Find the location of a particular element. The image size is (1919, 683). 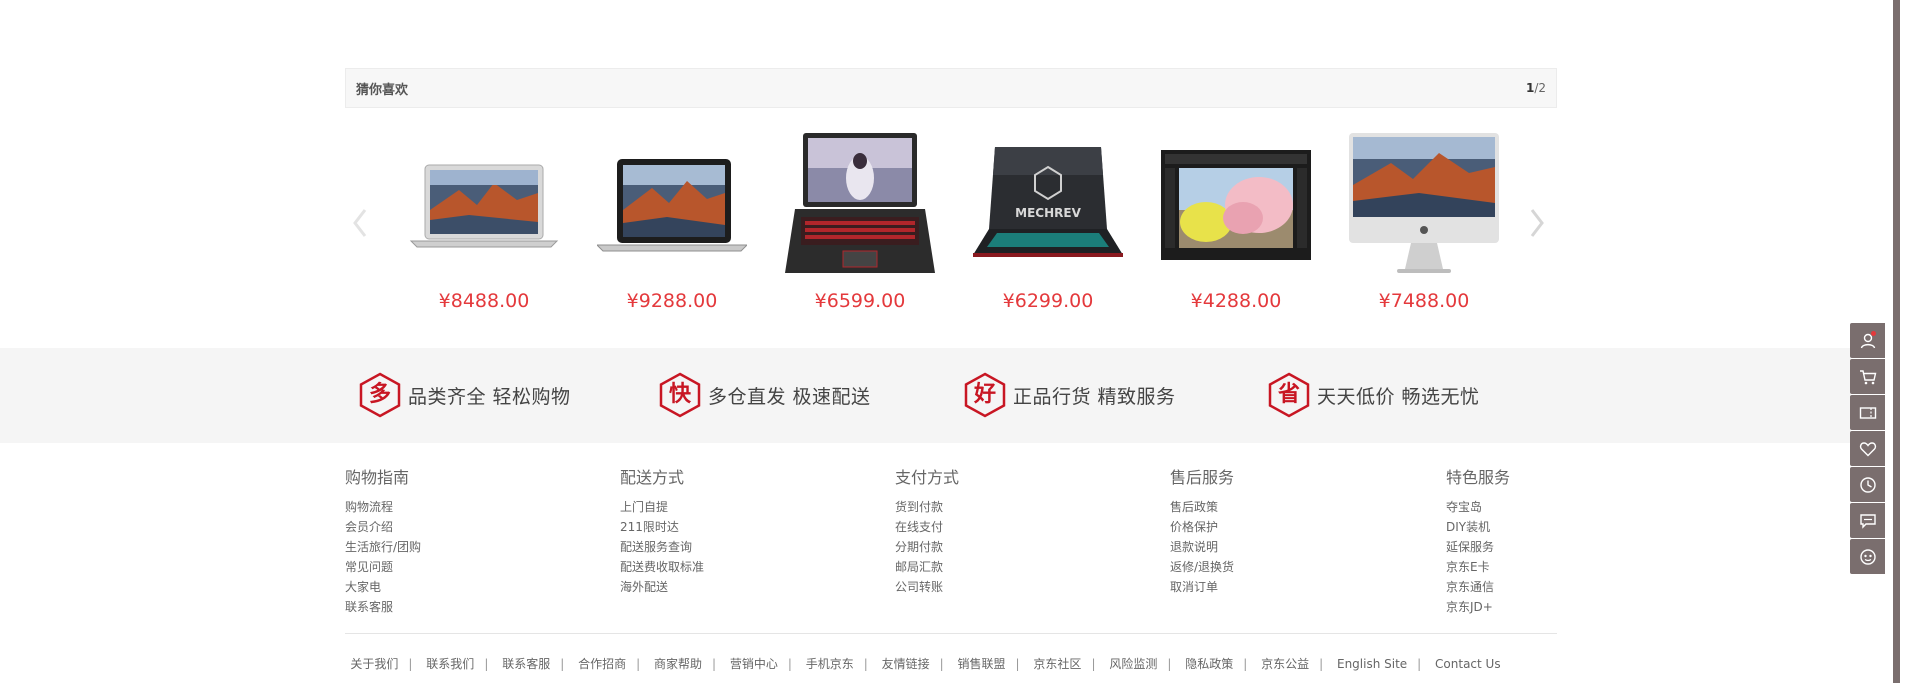

footer-column-special-services: 特色服务 夺宝岛 DIY装机 延保服务 京东E卡 京东通信 京东JD+ is located at coordinates (1478, 540).